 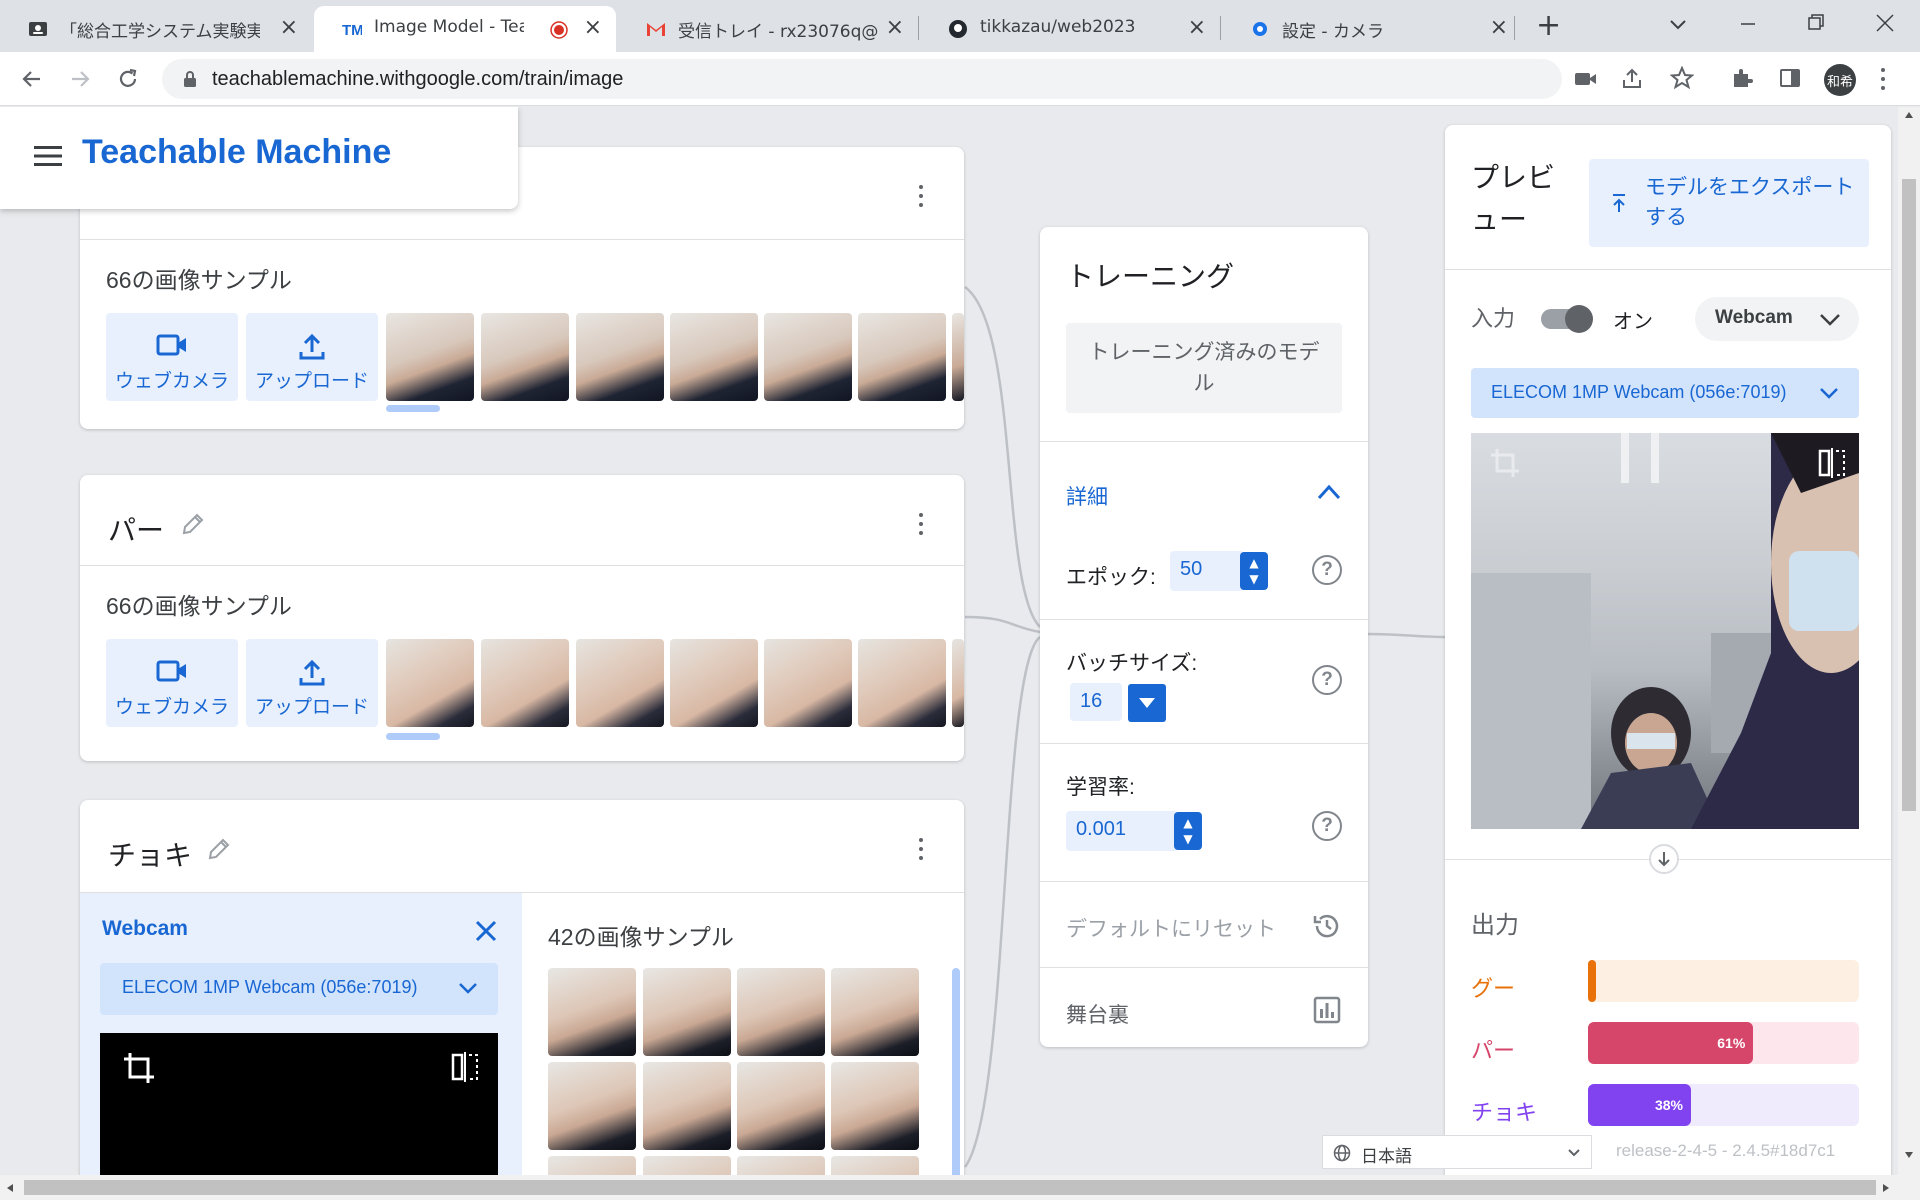 I want to click on tab-teachable: TM Image Model - Teachable ×, so click(x=465, y=29).